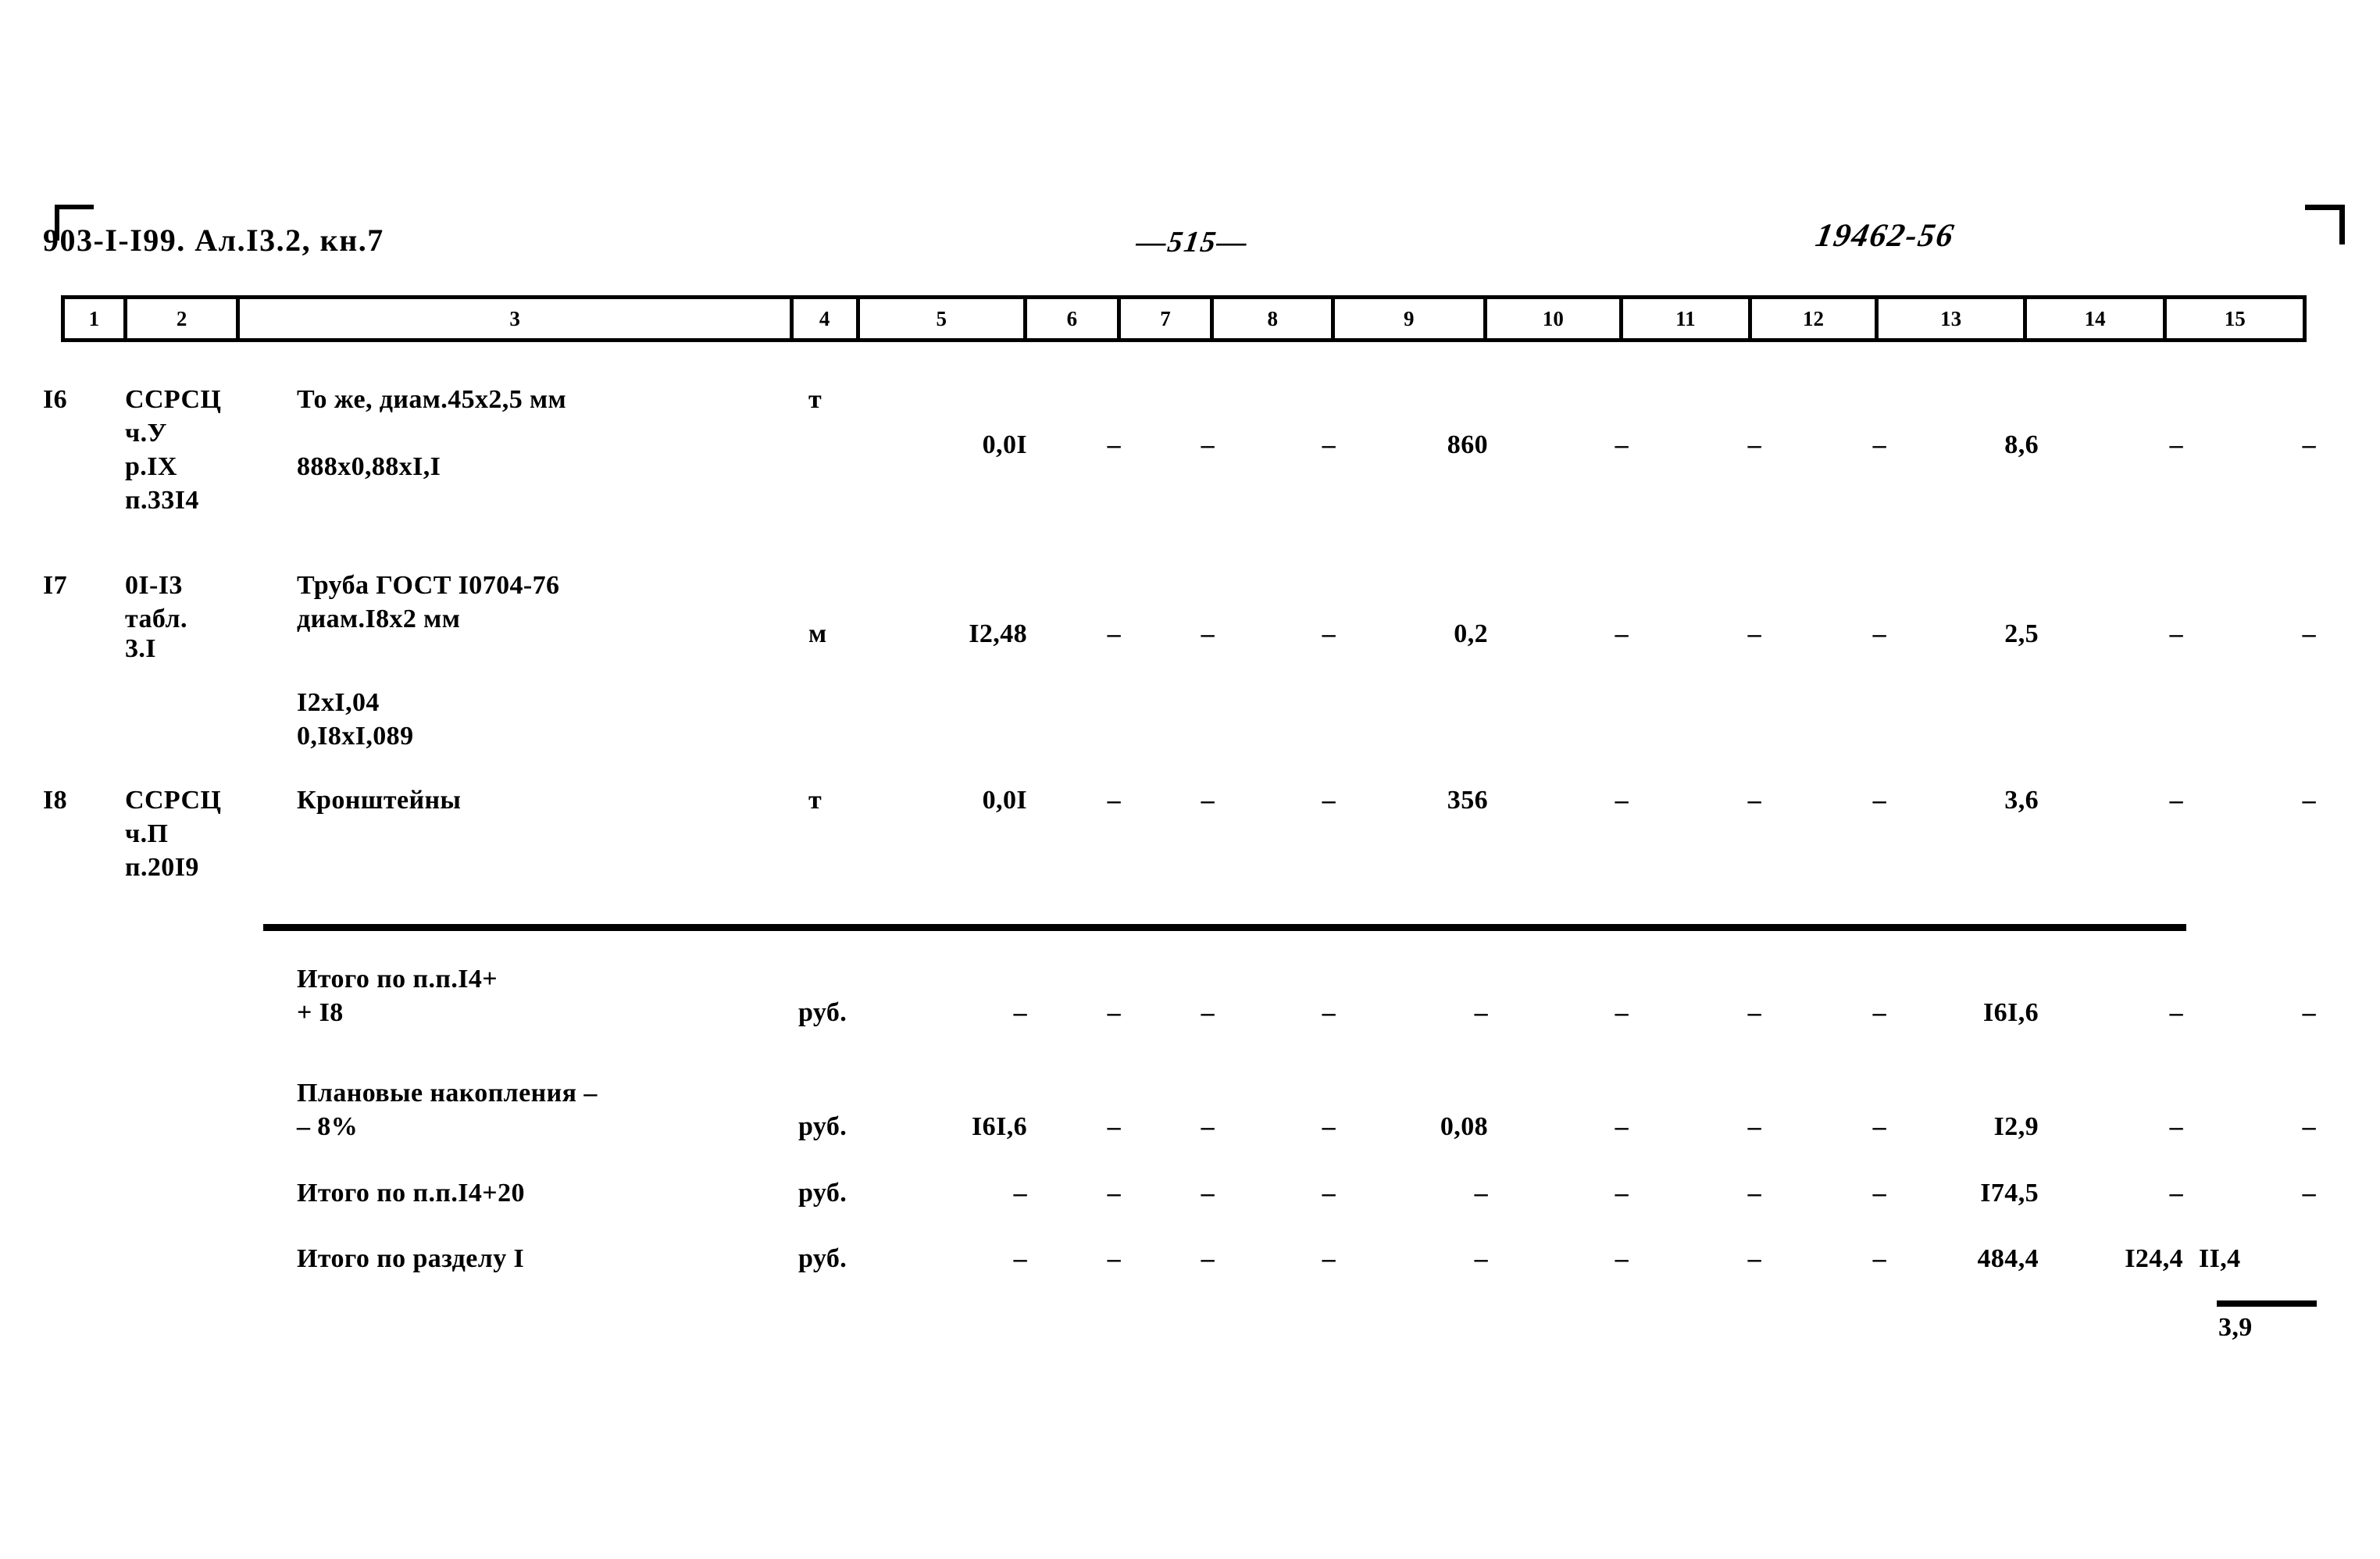 This screenshot has width=2380, height=1559. I want to click on row-code-line: ч.У, so click(146, 433).